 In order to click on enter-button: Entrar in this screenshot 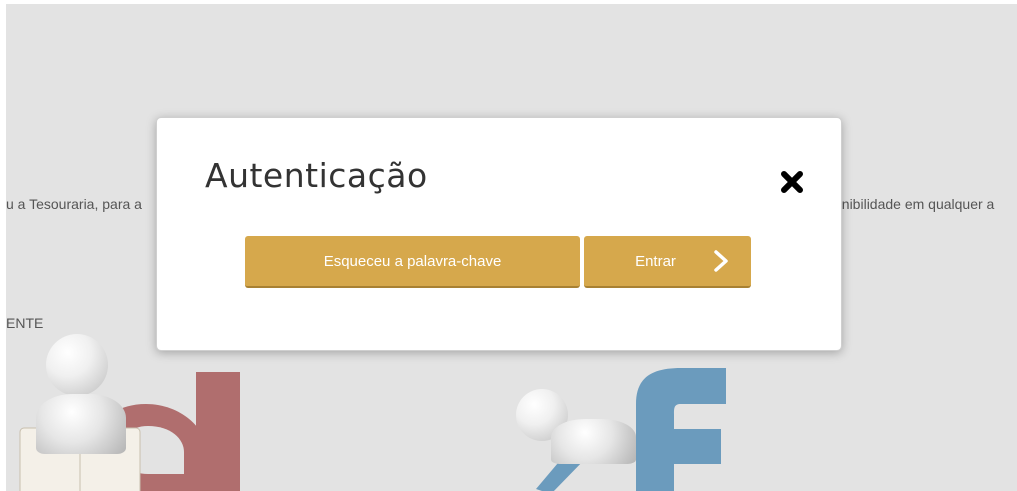, I will do `click(667, 262)`.